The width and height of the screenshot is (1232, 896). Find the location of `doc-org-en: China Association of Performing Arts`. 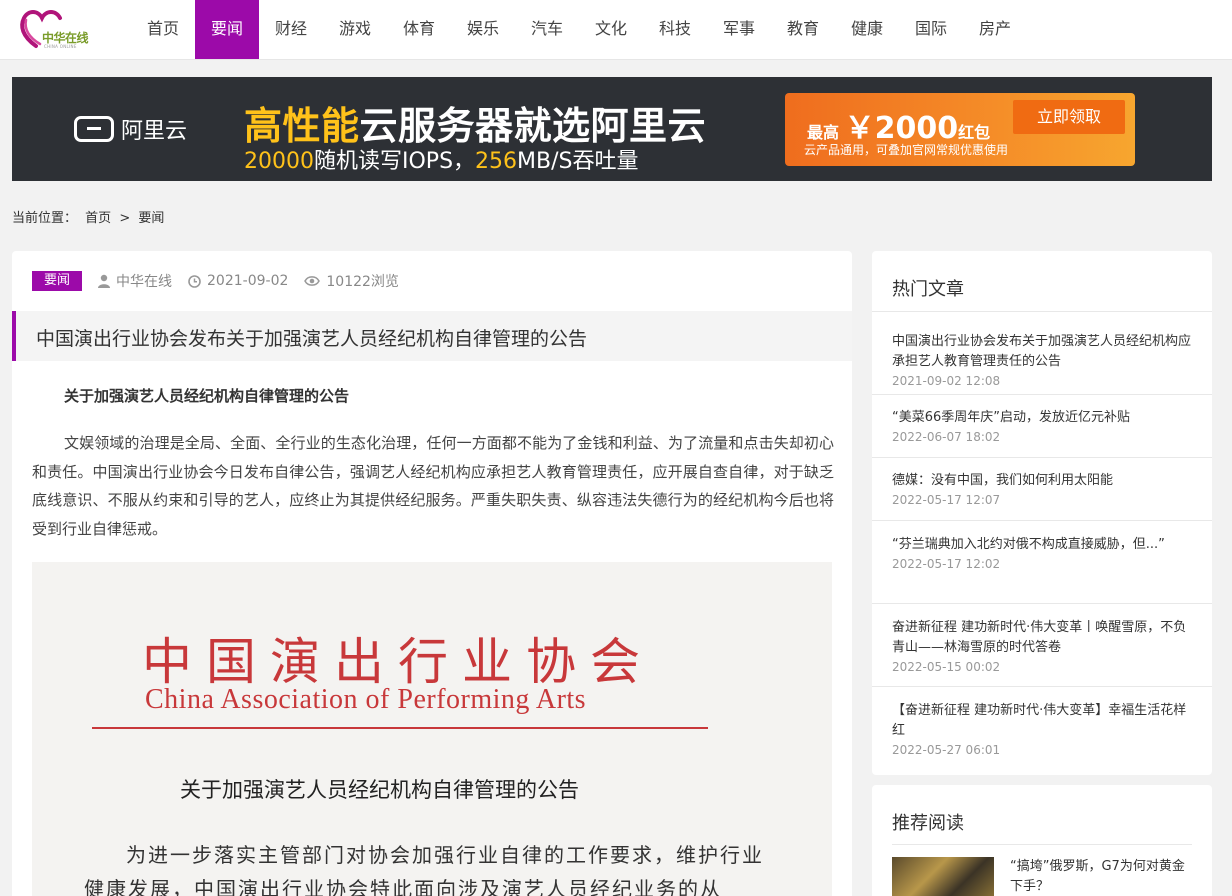

doc-org-en: China Association of Performing Arts is located at coordinates (366, 699).